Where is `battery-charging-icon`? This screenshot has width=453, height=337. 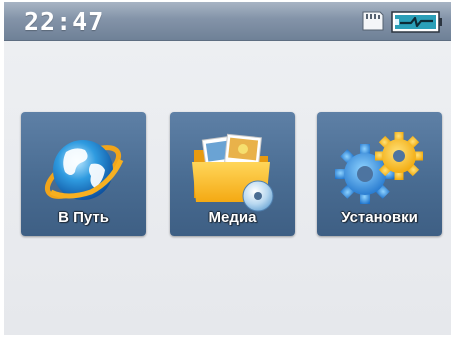
battery-charging-icon is located at coordinates (416, 22).